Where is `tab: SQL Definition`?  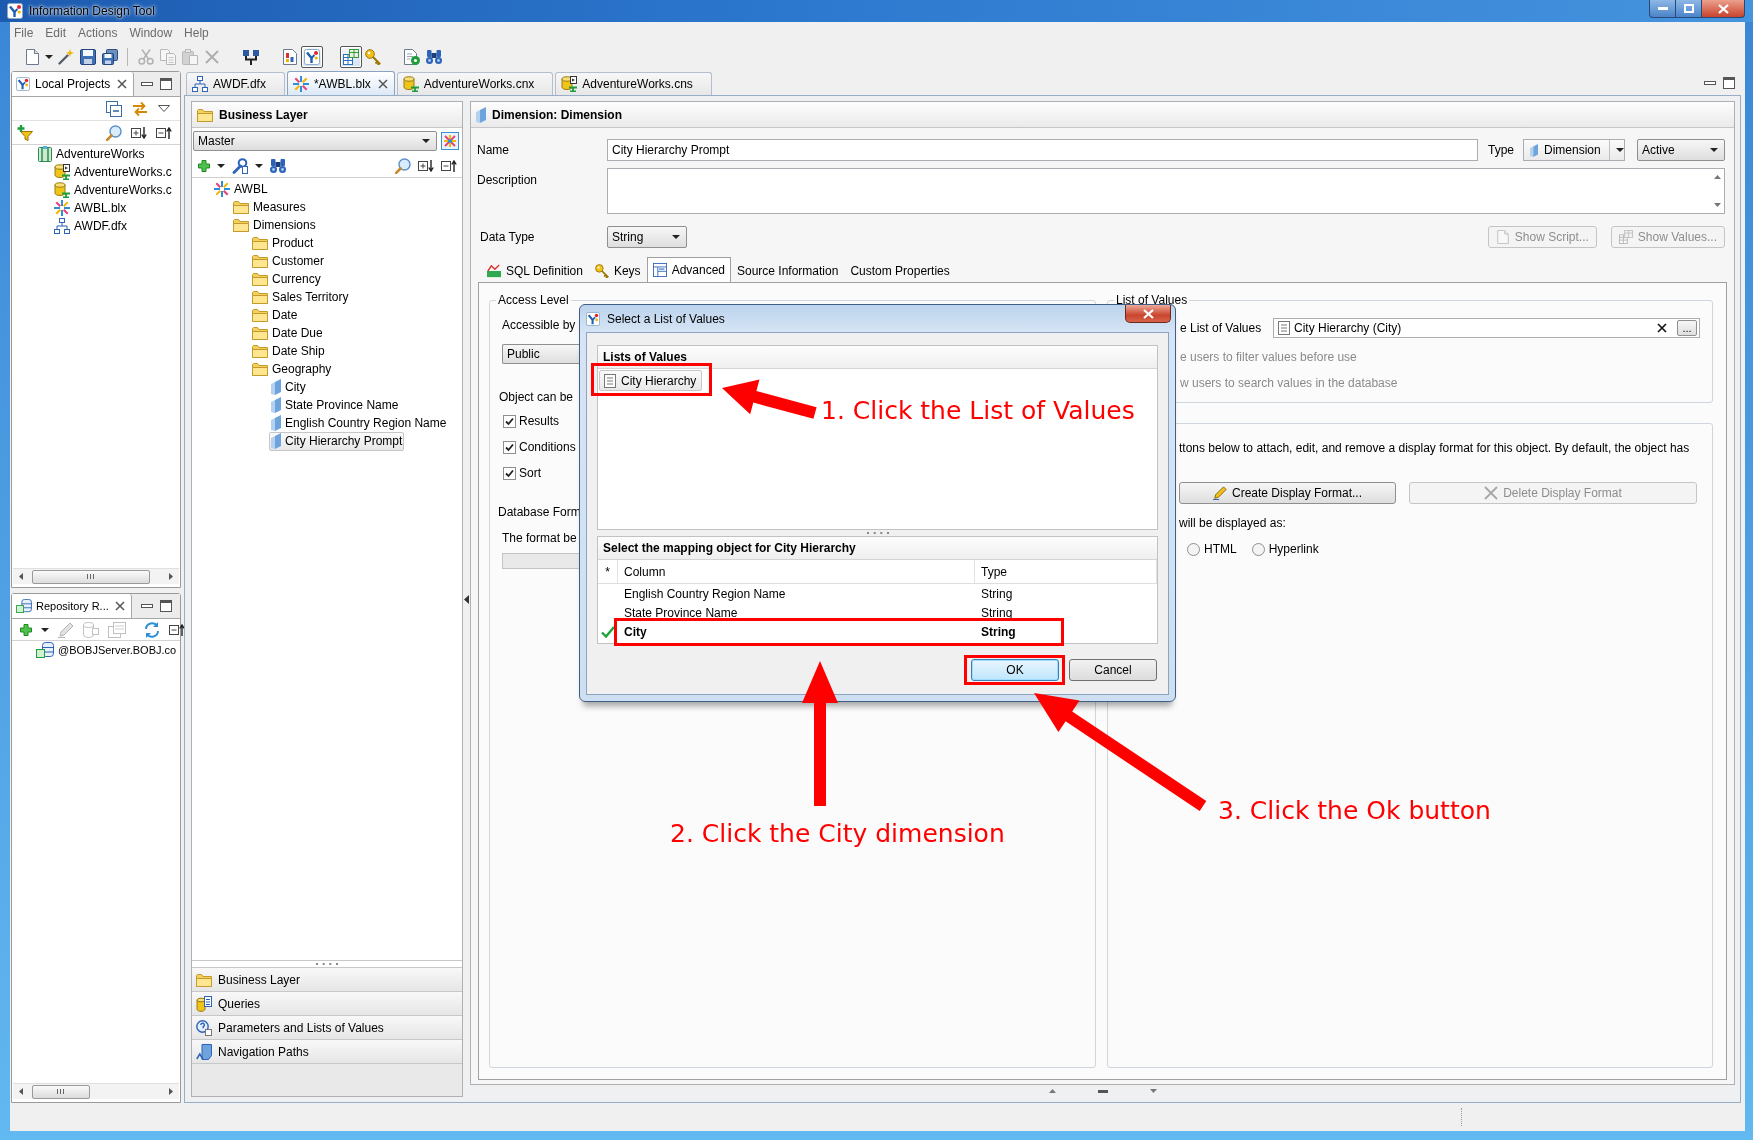
tab: SQL Definition is located at coordinates (535, 270).